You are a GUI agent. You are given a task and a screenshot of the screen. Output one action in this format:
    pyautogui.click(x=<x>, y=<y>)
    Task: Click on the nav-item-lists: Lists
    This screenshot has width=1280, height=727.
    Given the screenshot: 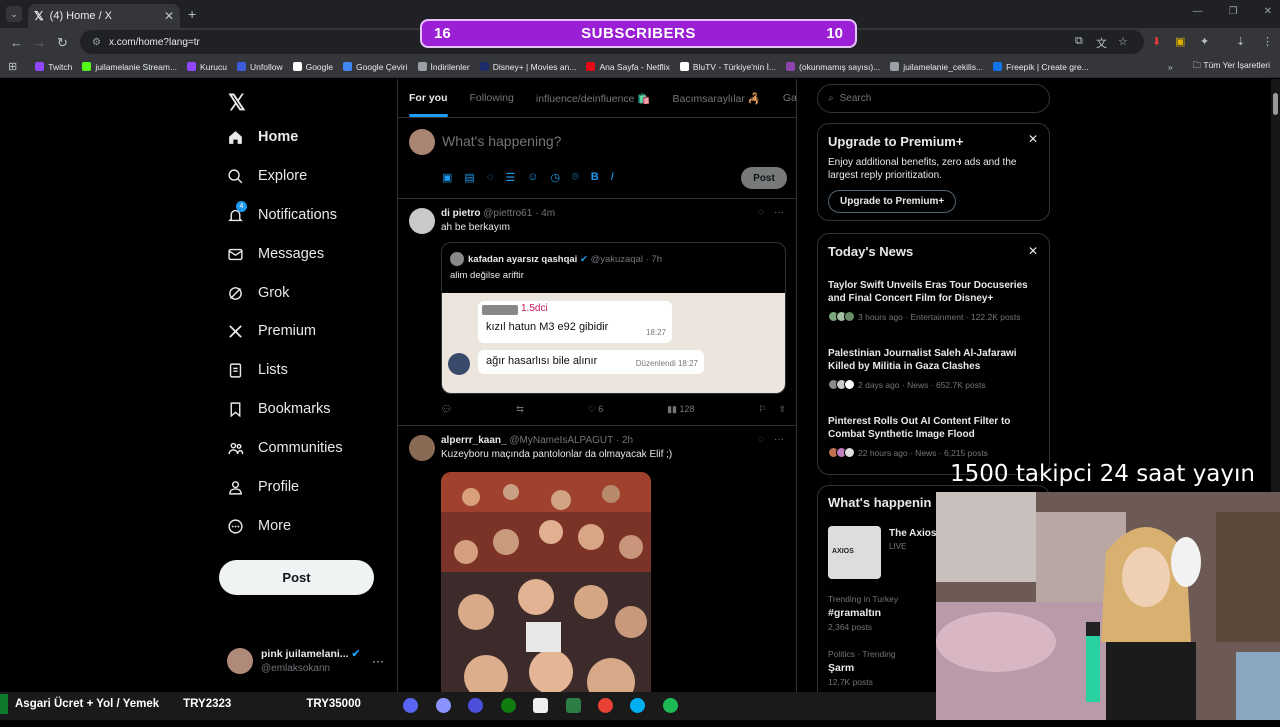 What is the action you would take?
    pyautogui.click(x=257, y=370)
    